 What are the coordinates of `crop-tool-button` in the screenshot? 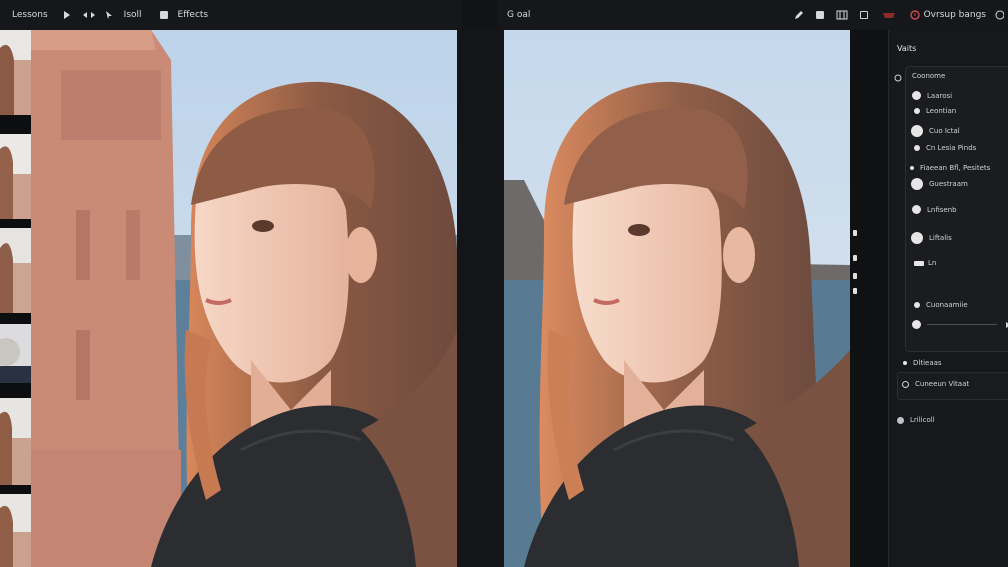 It's located at (91, 15).